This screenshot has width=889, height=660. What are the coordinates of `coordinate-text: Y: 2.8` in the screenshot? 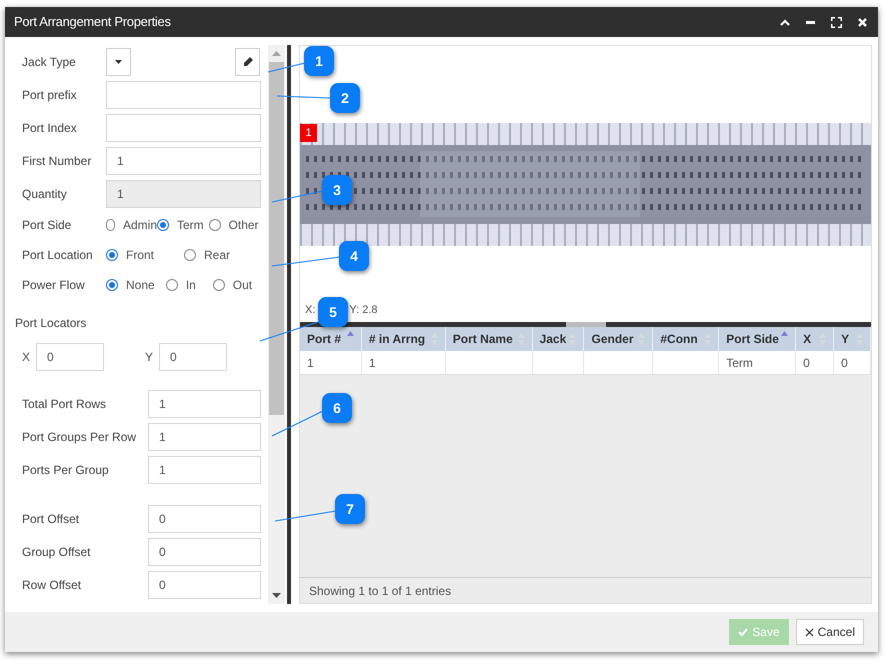 It's located at (363, 310).